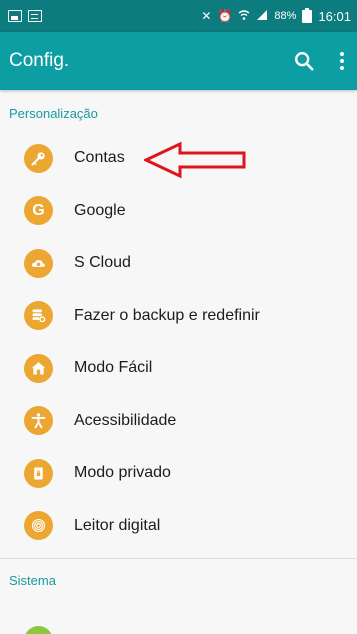 Image resolution: width=357 pixels, height=634 pixels. Describe the element at coordinates (38, 158) in the screenshot. I see `key-icon` at that location.